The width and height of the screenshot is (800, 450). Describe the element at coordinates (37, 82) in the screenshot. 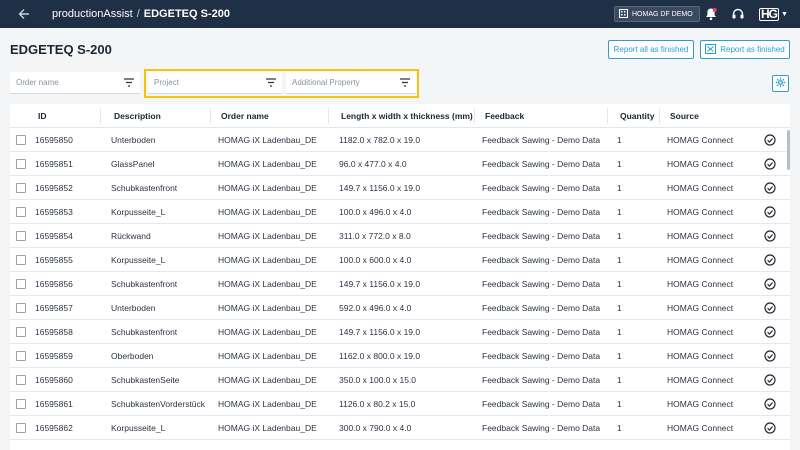

I see `order-name-placeholder: Order name` at that location.